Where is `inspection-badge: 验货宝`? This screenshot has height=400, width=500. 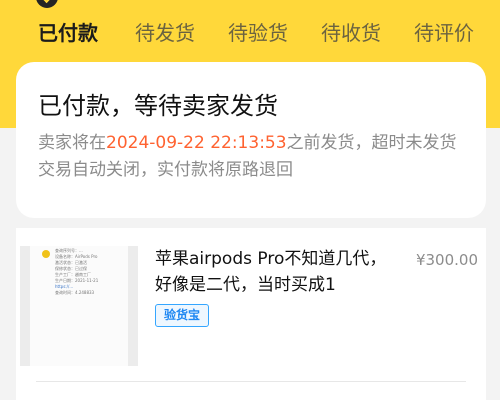 inspection-badge: 验货宝 is located at coordinates (182, 315).